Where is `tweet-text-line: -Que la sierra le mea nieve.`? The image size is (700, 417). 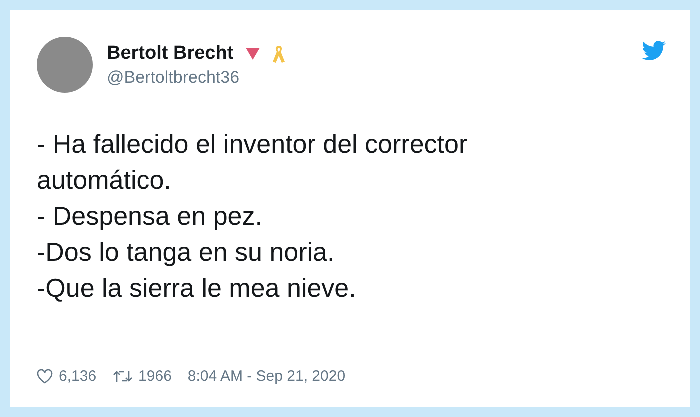
tweet-text-line: -Que la sierra le mea nieve. is located at coordinates (197, 288).